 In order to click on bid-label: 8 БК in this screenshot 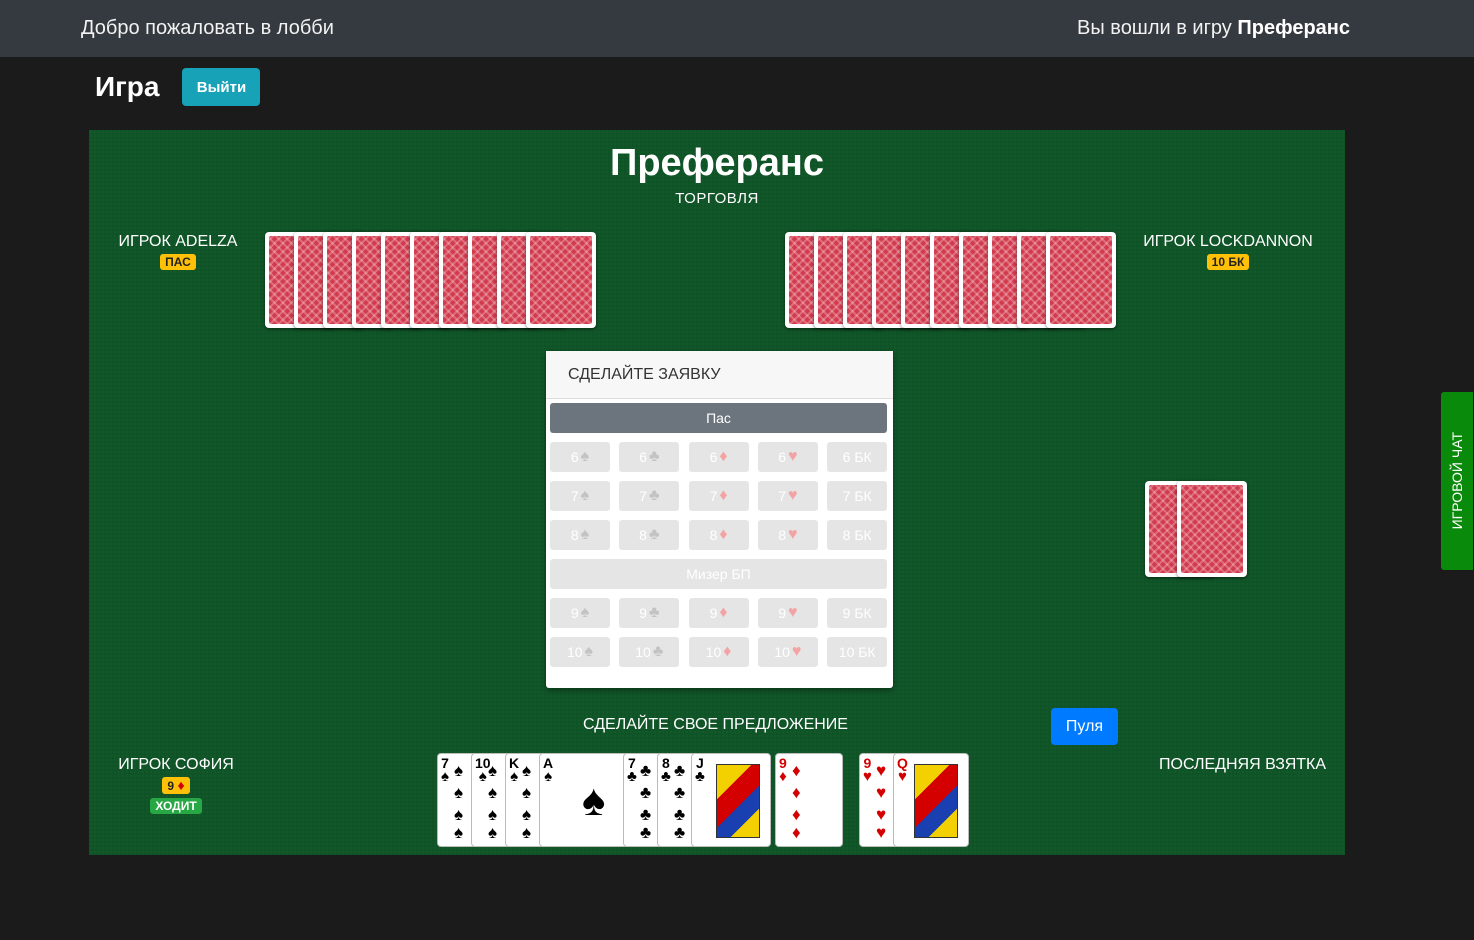, I will do `click(857, 535)`.